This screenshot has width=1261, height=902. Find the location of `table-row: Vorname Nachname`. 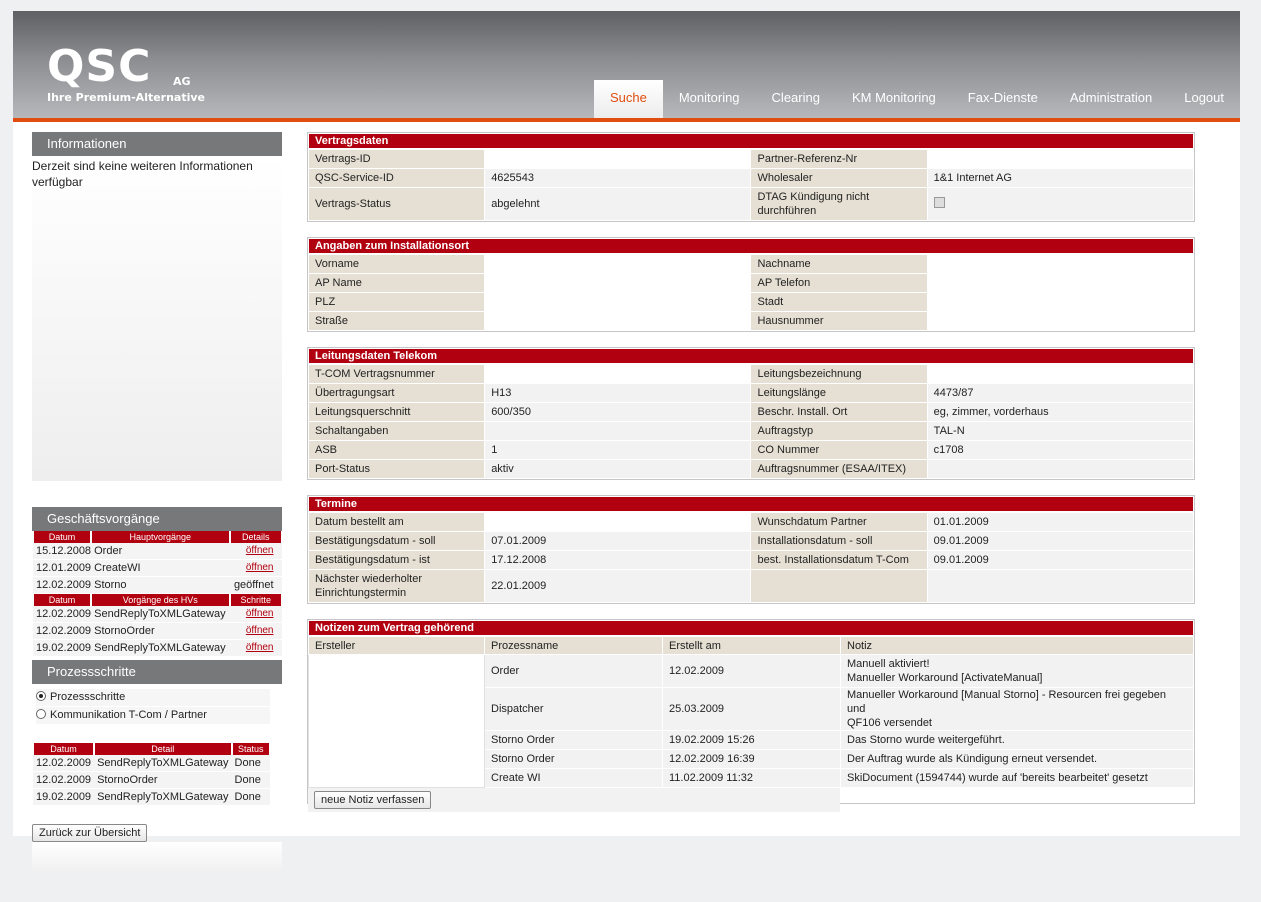

table-row: Vorname Nachname is located at coordinates (751, 264).